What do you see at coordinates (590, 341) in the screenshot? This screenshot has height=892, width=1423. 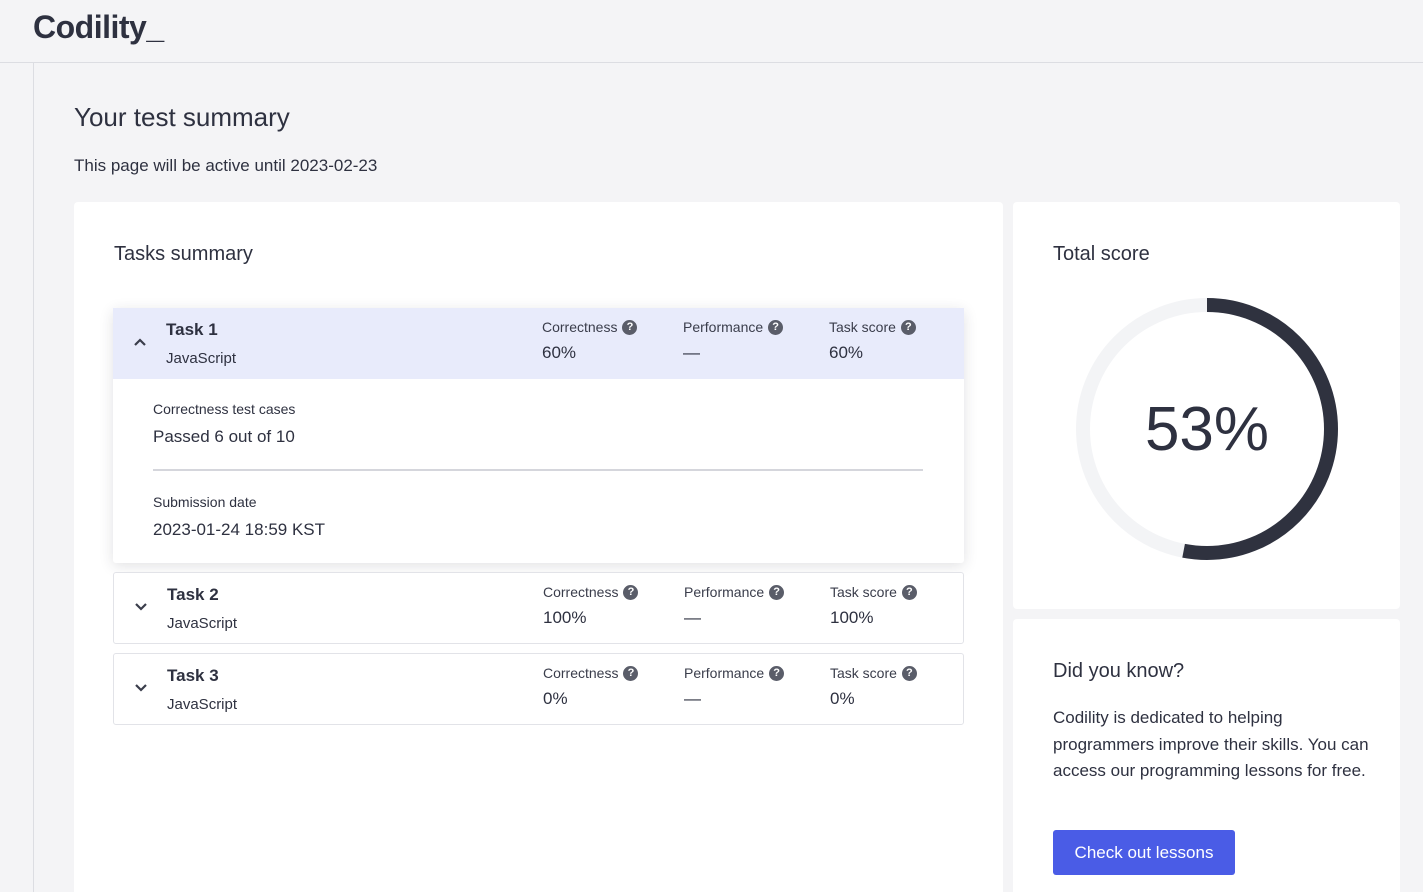 I see `correctness-metric: Correctness? 60%` at bounding box center [590, 341].